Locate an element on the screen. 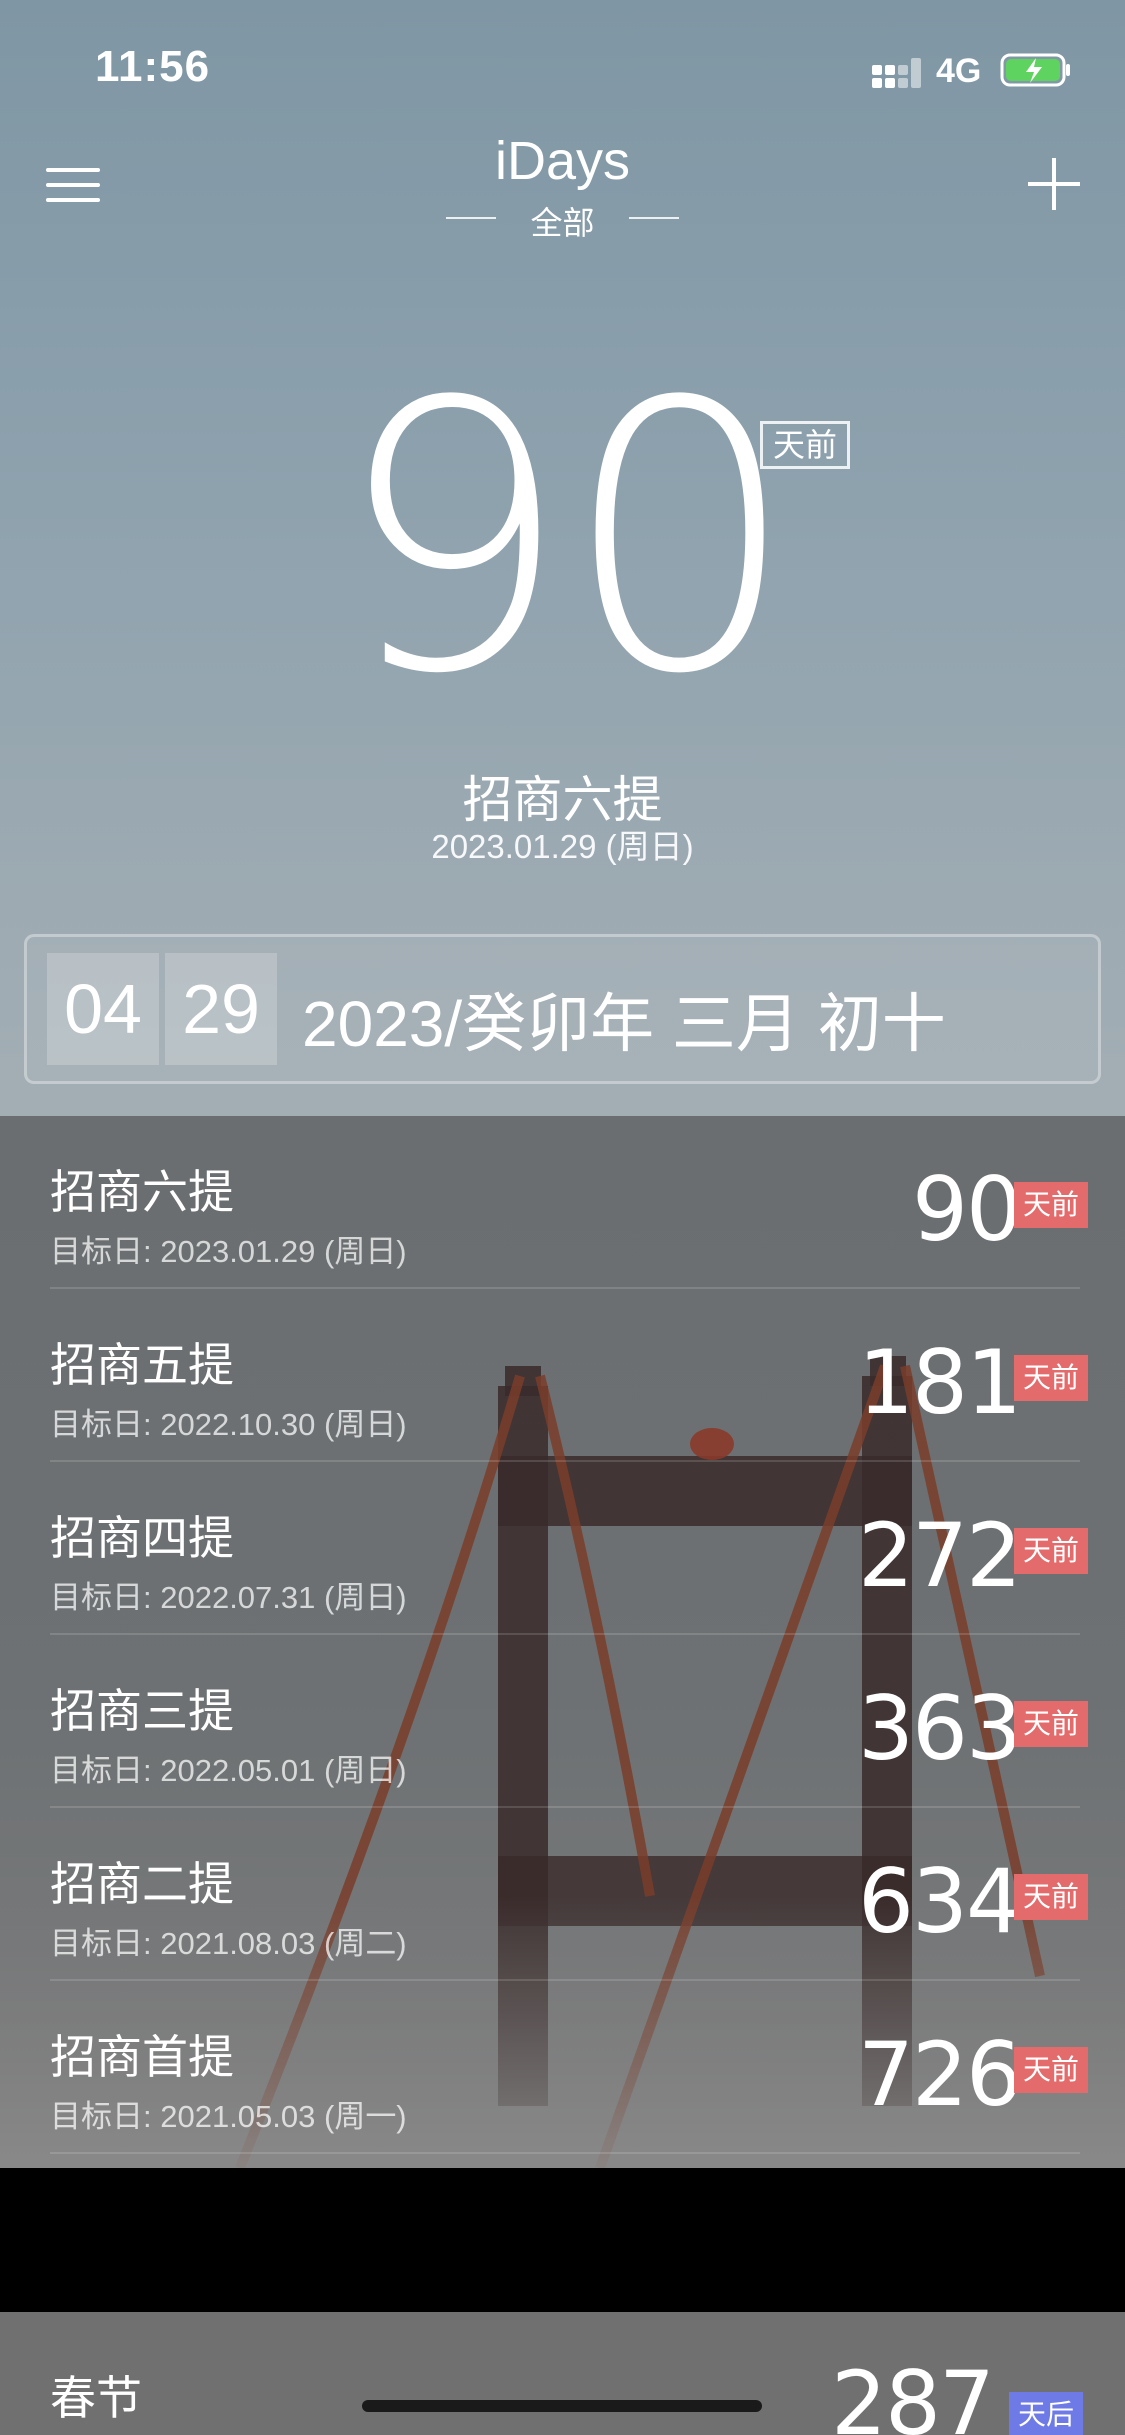 This screenshot has width=1125, height=2435. today-date-bar: 04 29 2023/癸卯年 三月 初十 is located at coordinates (562, 1009).